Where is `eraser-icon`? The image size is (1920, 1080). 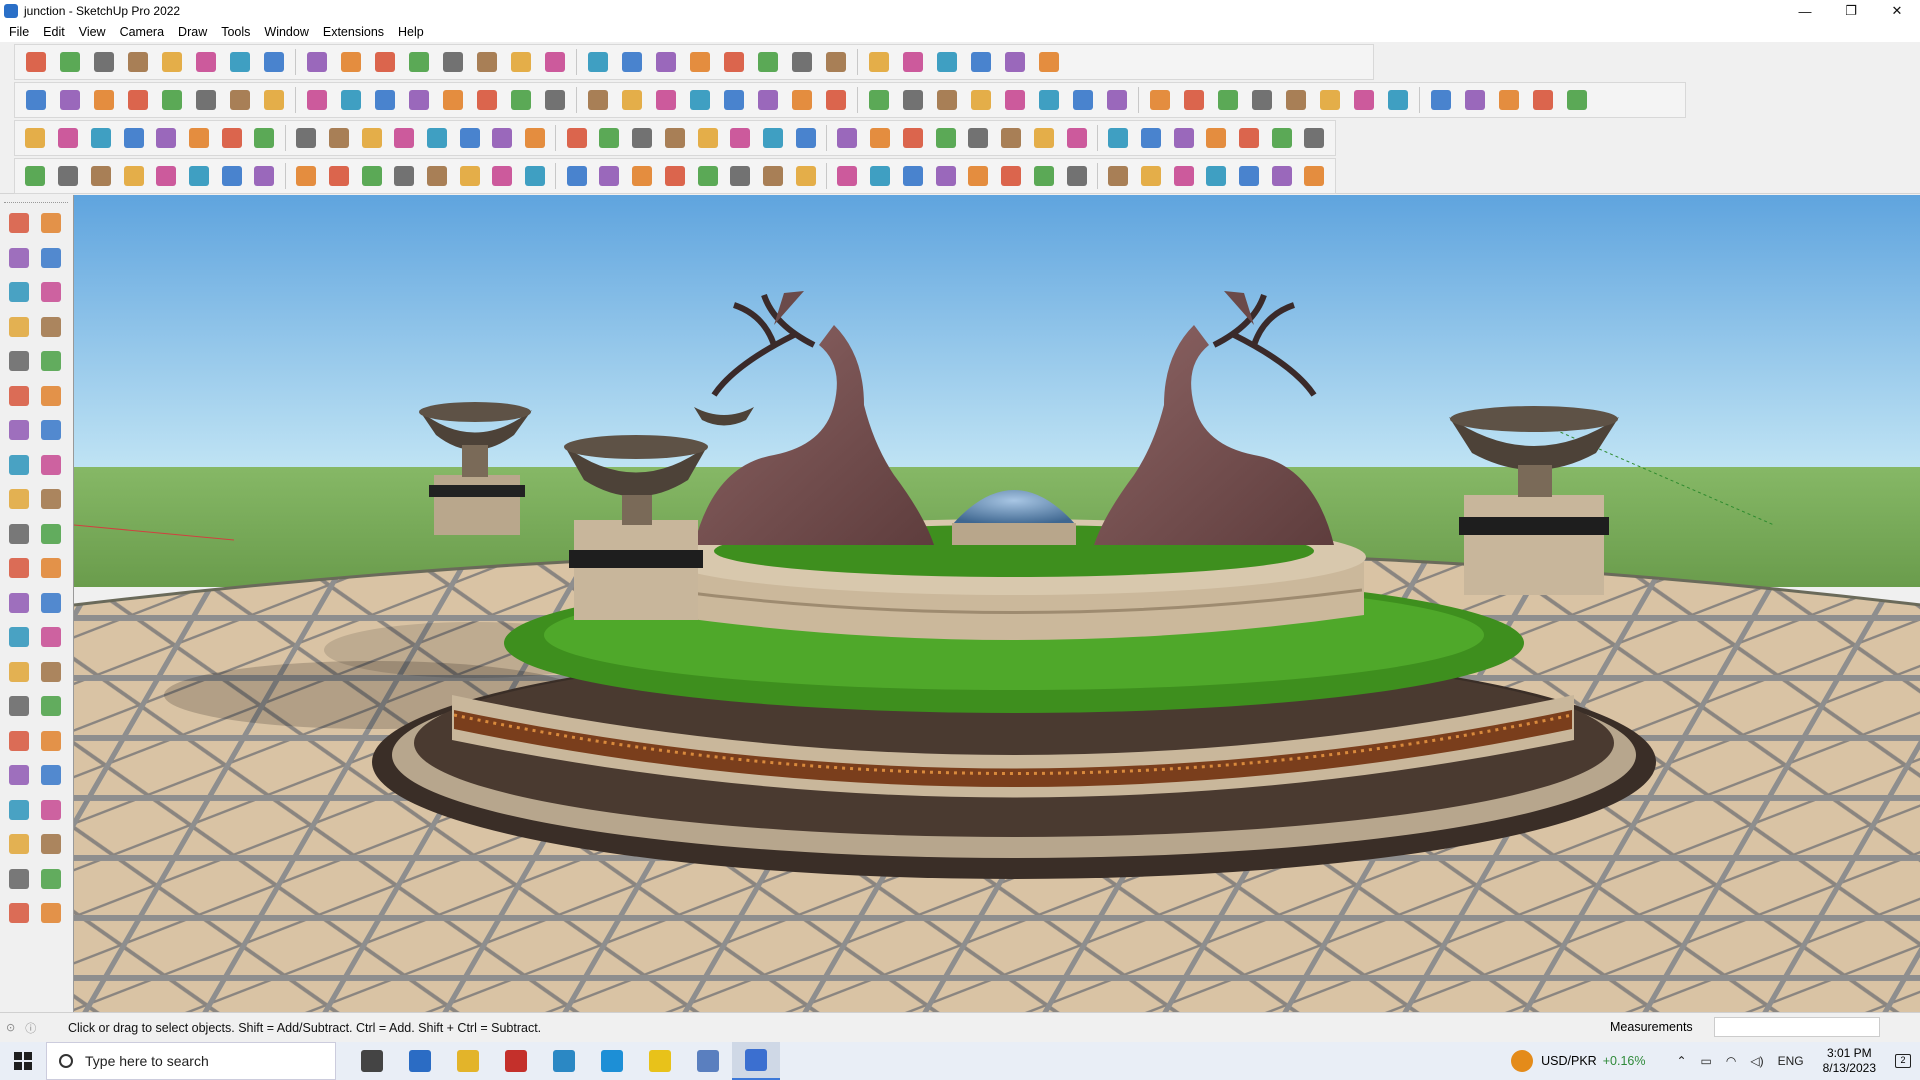 eraser-icon is located at coordinates (51, 258).